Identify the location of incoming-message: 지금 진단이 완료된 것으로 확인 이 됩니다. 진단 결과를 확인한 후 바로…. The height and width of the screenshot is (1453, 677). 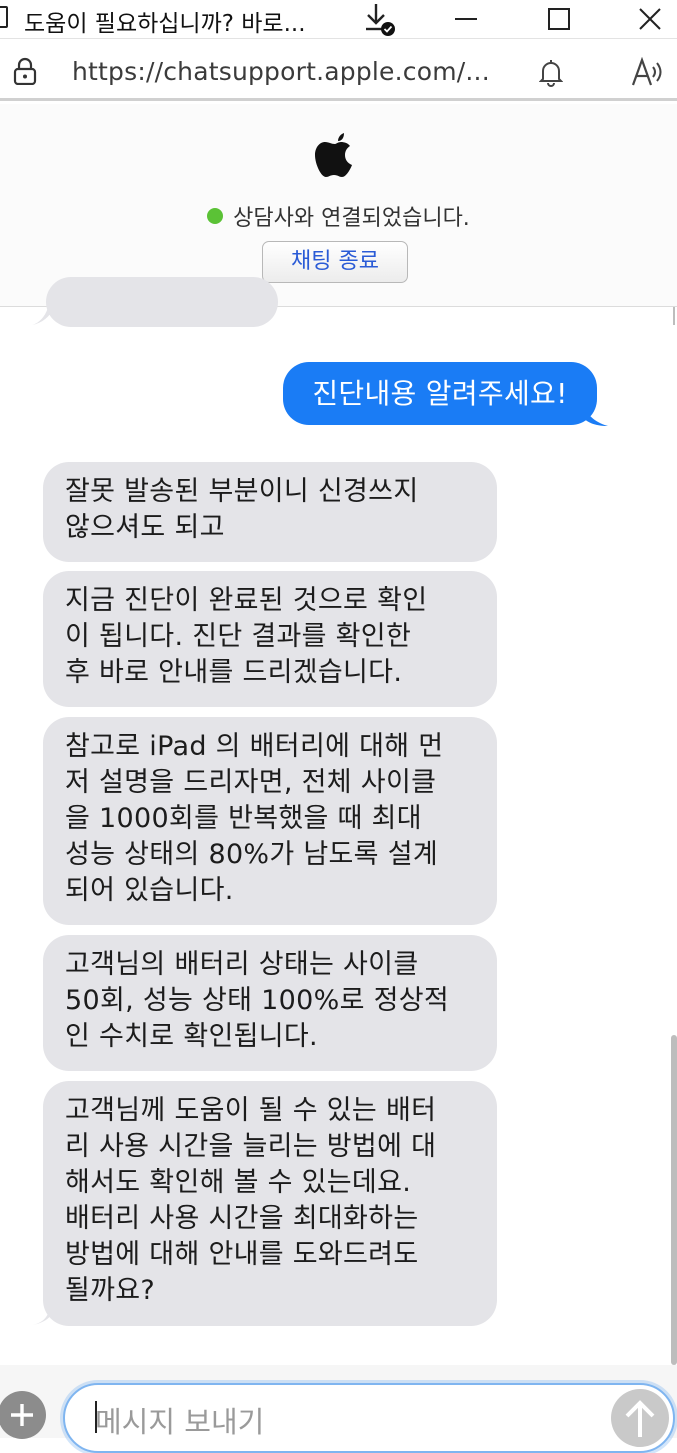
(270, 639).